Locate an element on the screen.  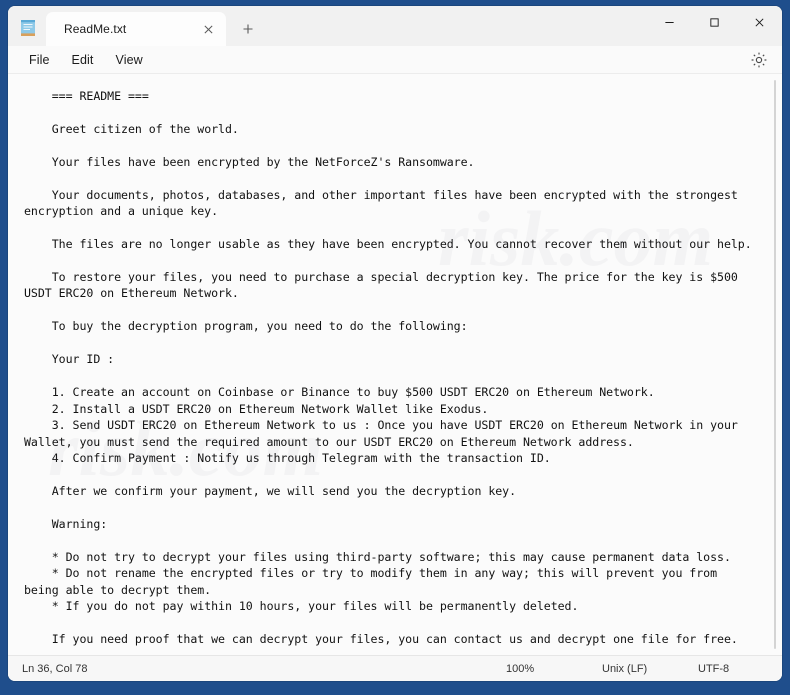
tab-strip: ReadMe.txt is located at coordinates (154, 29).